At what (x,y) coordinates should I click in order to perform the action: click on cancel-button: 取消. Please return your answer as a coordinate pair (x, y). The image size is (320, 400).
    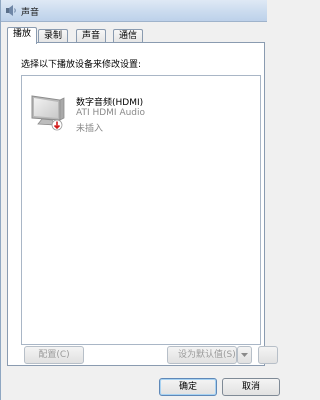
    Looking at the image, I should click on (251, 387).